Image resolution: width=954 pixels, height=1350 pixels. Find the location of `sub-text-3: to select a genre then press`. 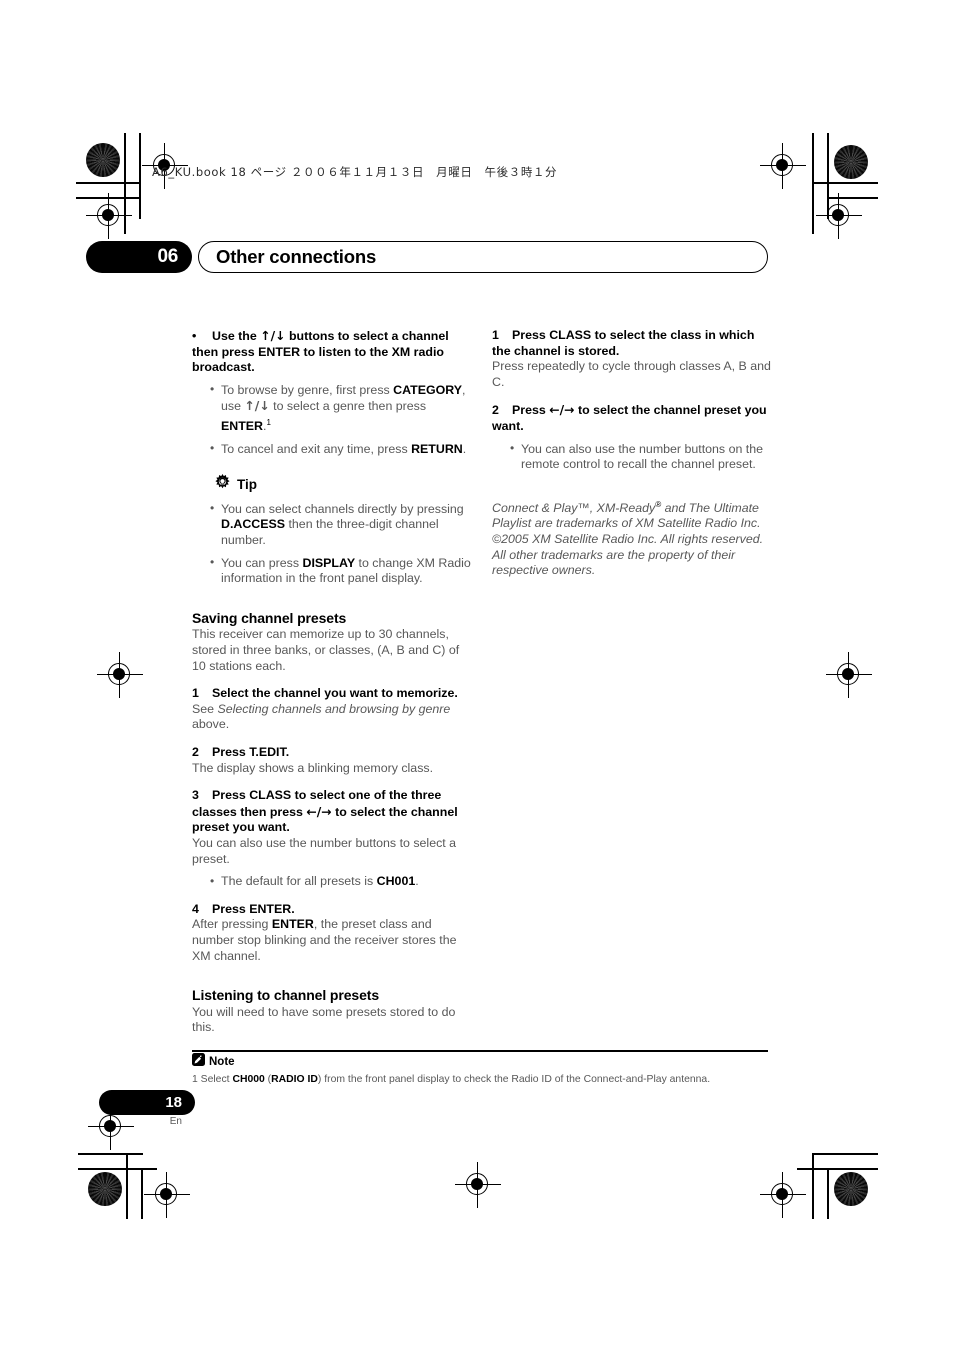

sub-text-3: to select a genre then press is located at coordinates (348, 406).